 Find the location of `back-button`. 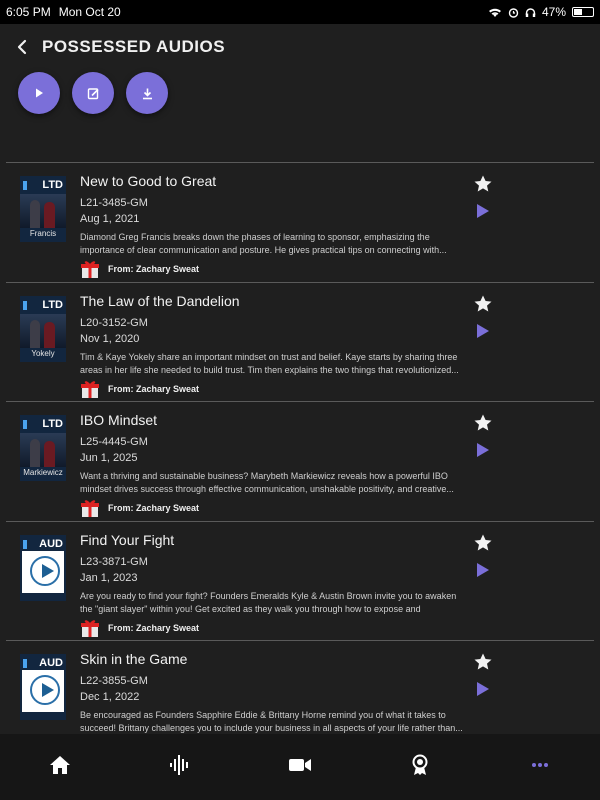

back-button is located at coordinates (22, 47).